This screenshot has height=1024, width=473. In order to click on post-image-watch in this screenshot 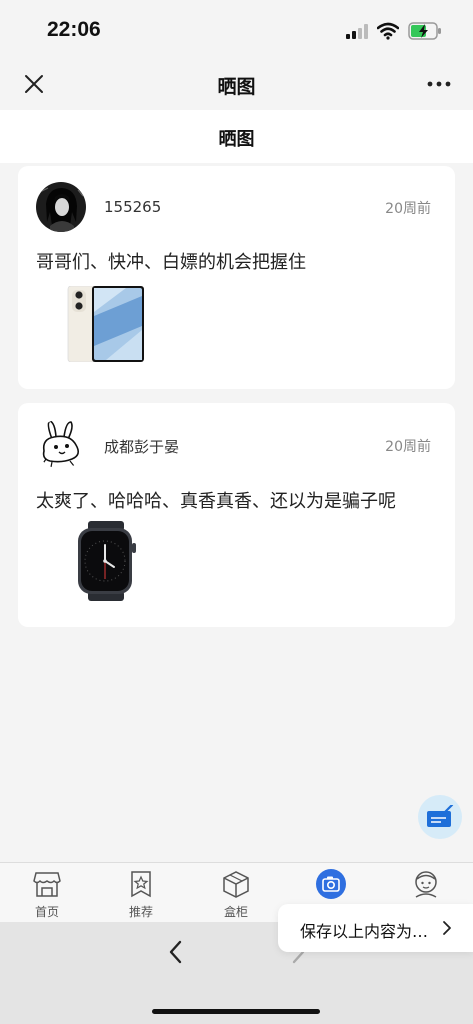, I will do `click(106, 561)`.